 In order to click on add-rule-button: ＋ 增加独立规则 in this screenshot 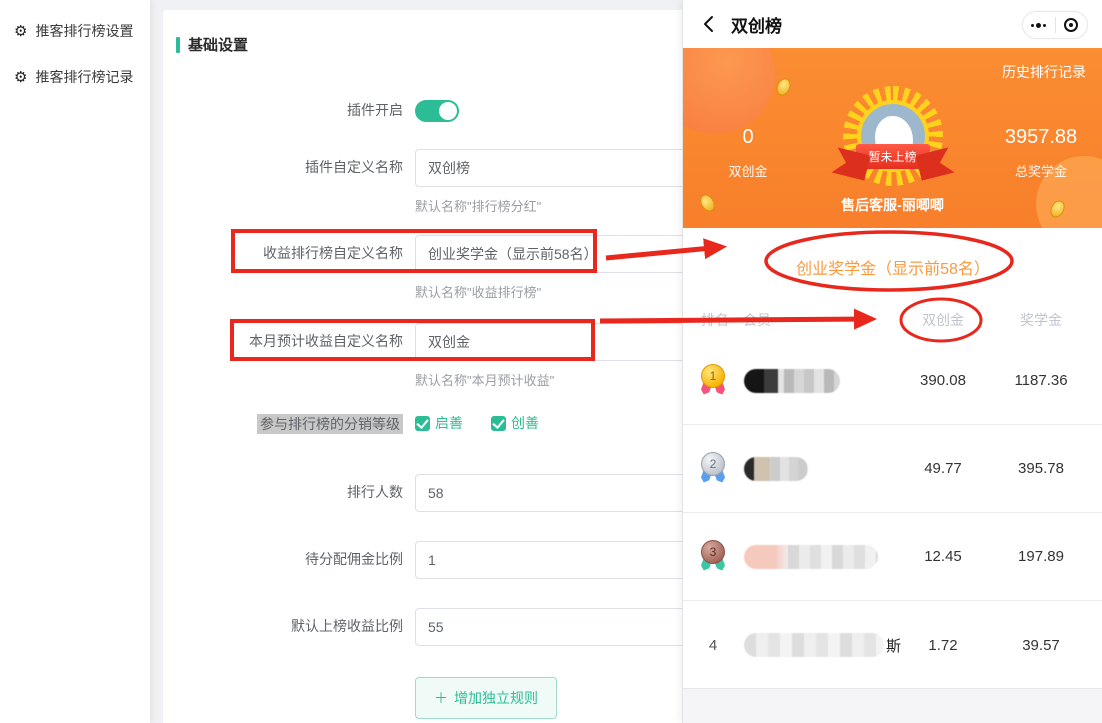, I will do `click(486, 698)`.